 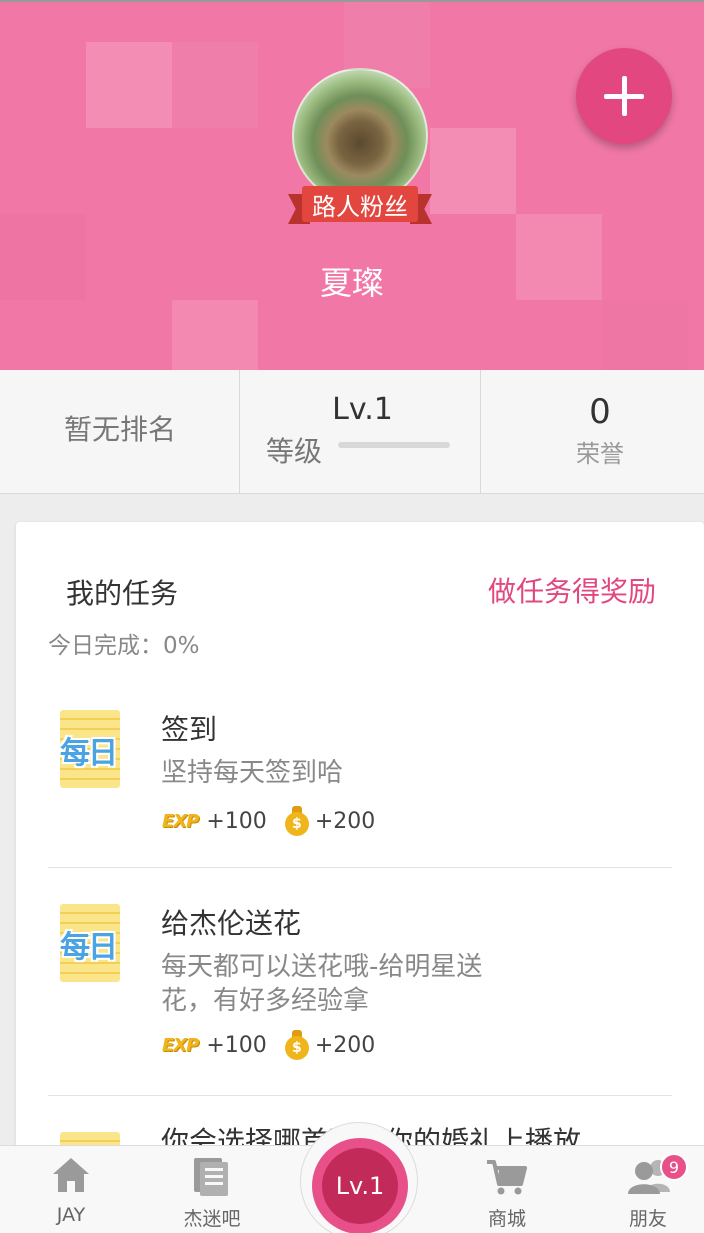 What do you see at coordinates (122, 593) in the screenshot?
I see `tasks-title: 我的任务` at bounding box center [122, 593].